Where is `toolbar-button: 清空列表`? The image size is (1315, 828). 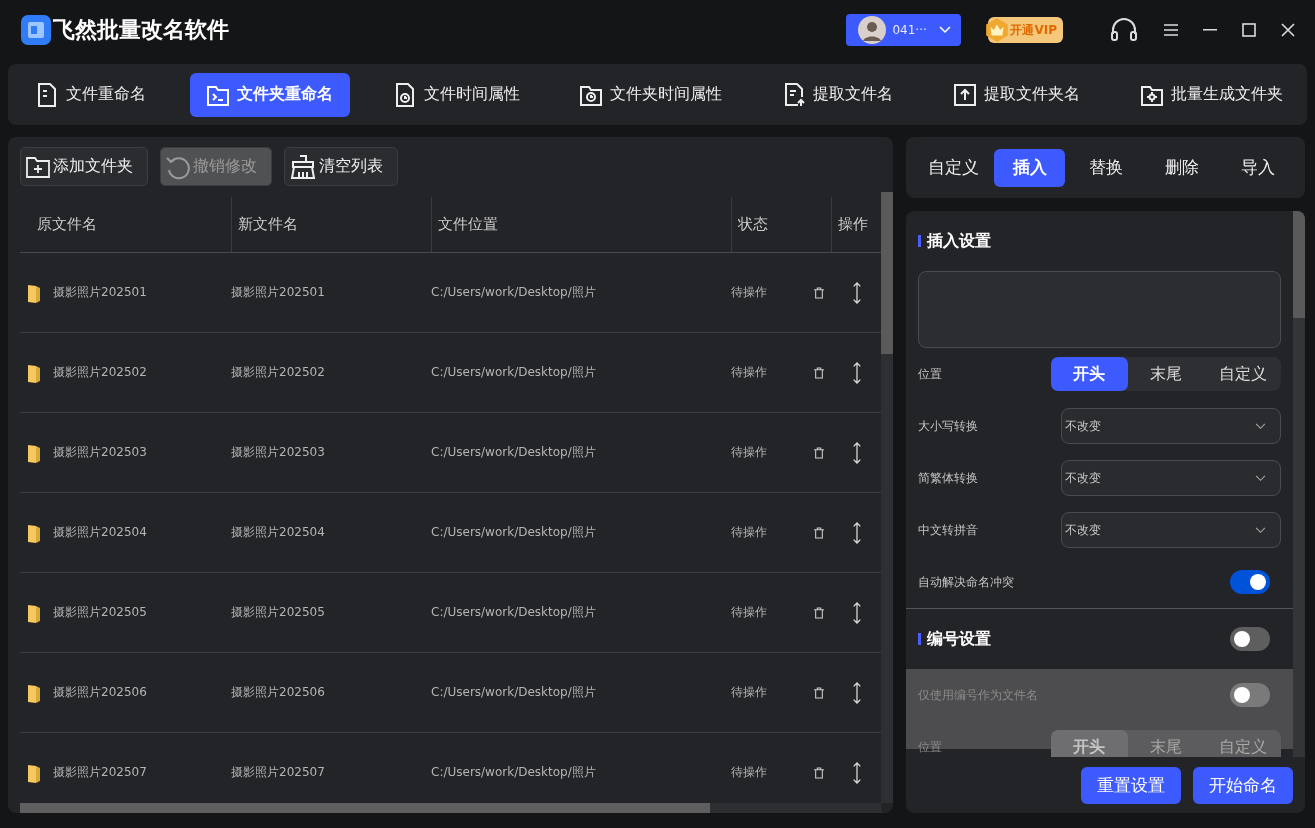
toolbar-button: 清空列表 is located at coordinates (341, 166).